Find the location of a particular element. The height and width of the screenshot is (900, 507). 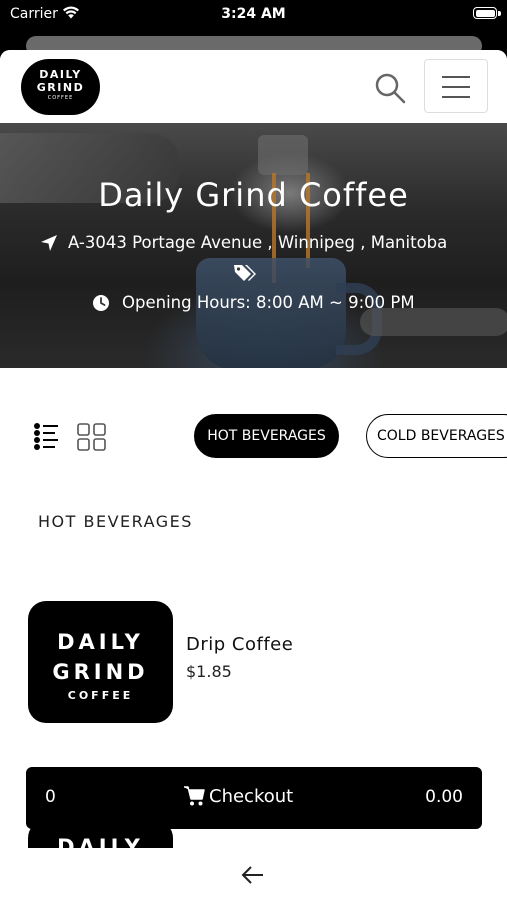

list-view-icon is located at coordinates (46, 437).